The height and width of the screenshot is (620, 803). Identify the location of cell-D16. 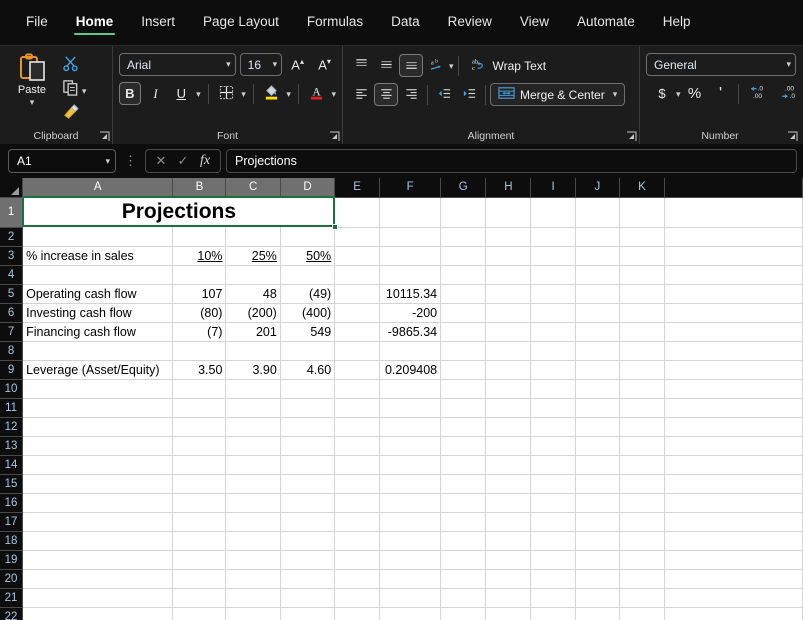
(308, 503).